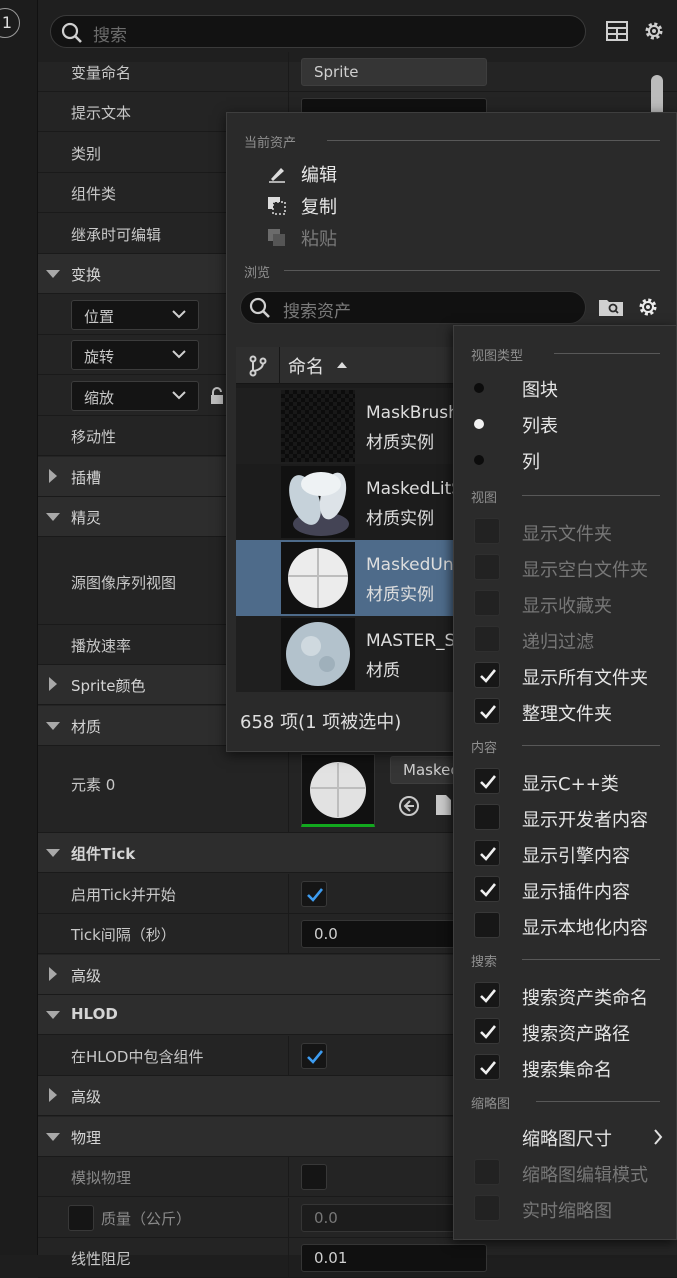 This screenshot has height=1278, width=677. What do you see at coordinates (585, 819) in the screenshot?
I see `show-developer-item: 显示开发者内容` at bounding box center [585, 819].